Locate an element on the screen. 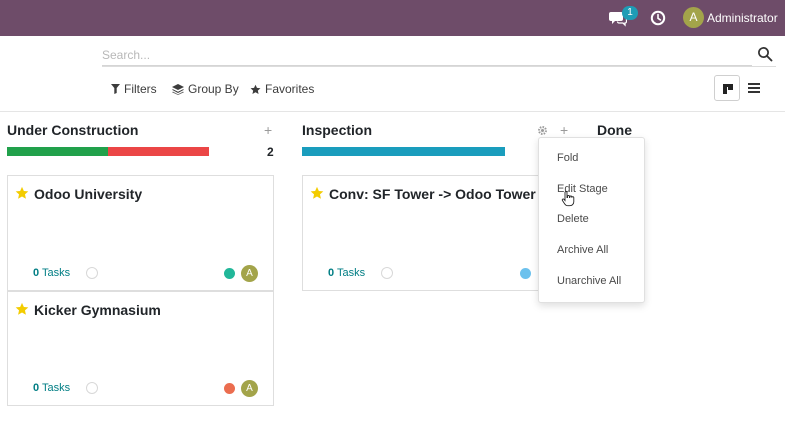 This screenshot has height=437, width=785. column-title-inspection: Inspection is located at coordinates (337, 130).